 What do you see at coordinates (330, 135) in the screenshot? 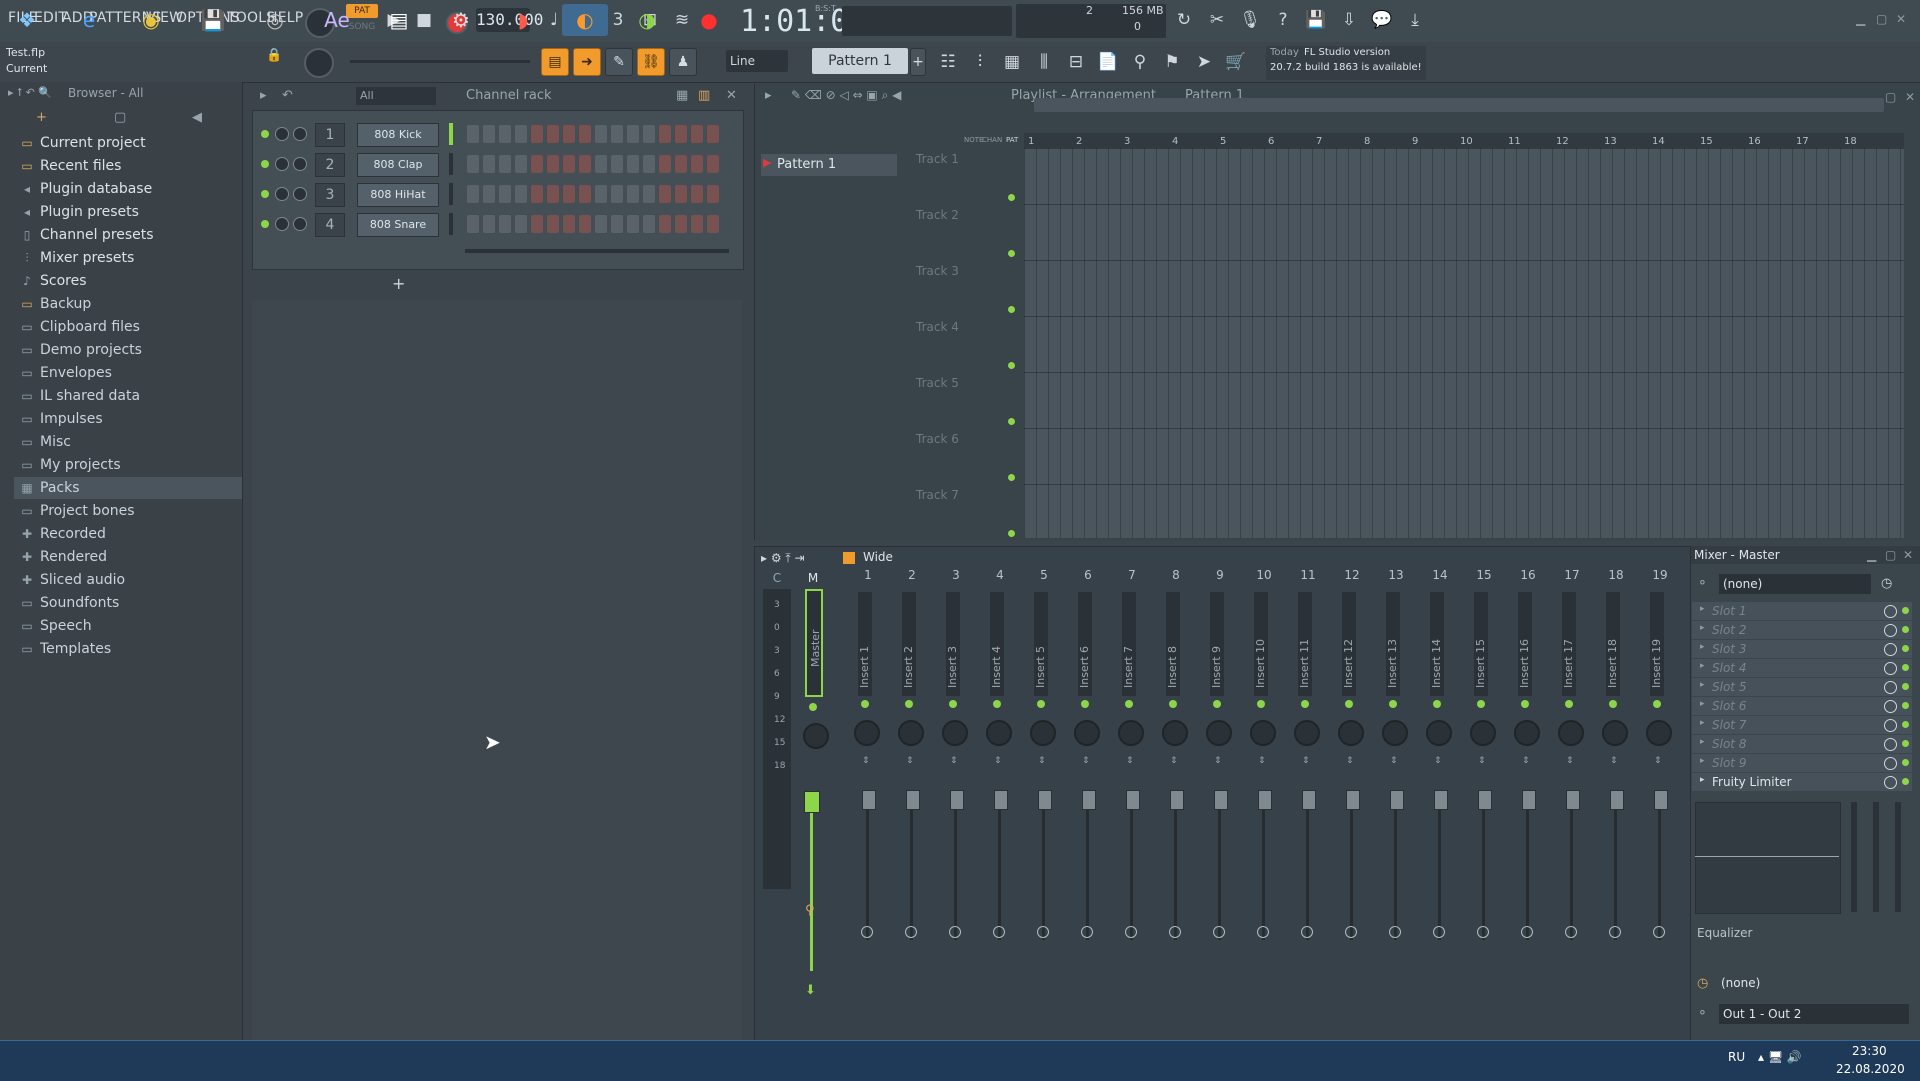
I see `channel-number: 1` at bounding box center [330, 135].